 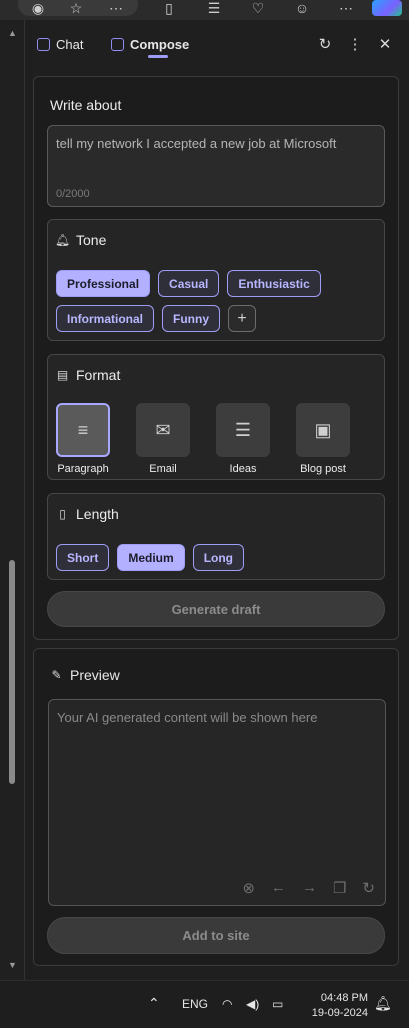 What do you see at coordinates (252, 1004) in the screenshot?
I see `volume-icon: ◀)` at bounding box center [252, 1004].